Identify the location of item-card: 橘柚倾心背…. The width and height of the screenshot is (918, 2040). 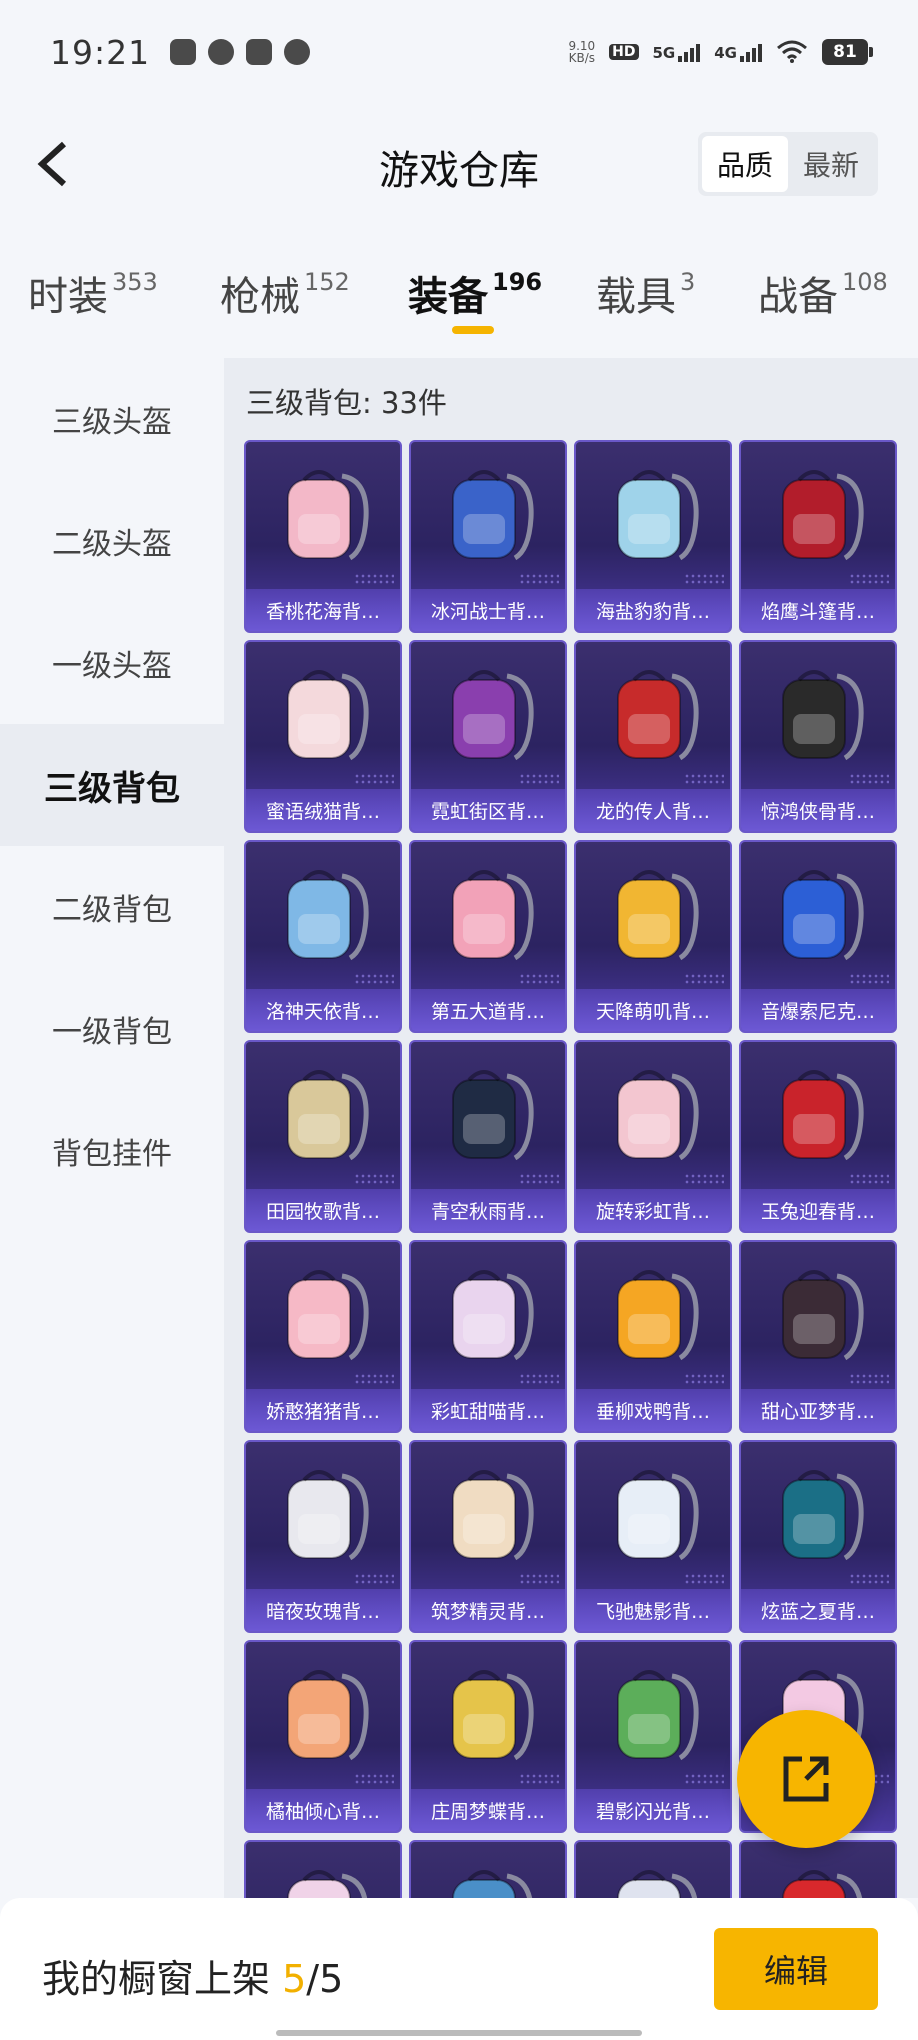
(323, 1736).